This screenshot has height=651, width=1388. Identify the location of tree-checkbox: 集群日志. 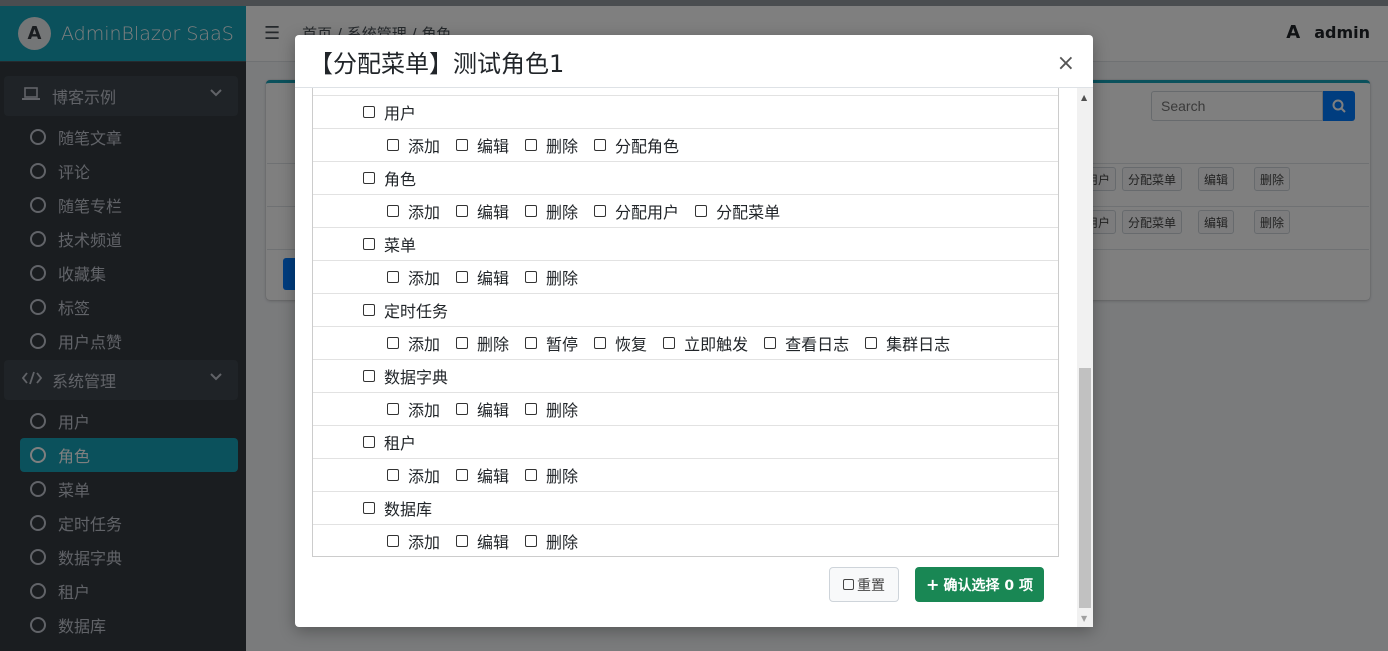
(907, 343).